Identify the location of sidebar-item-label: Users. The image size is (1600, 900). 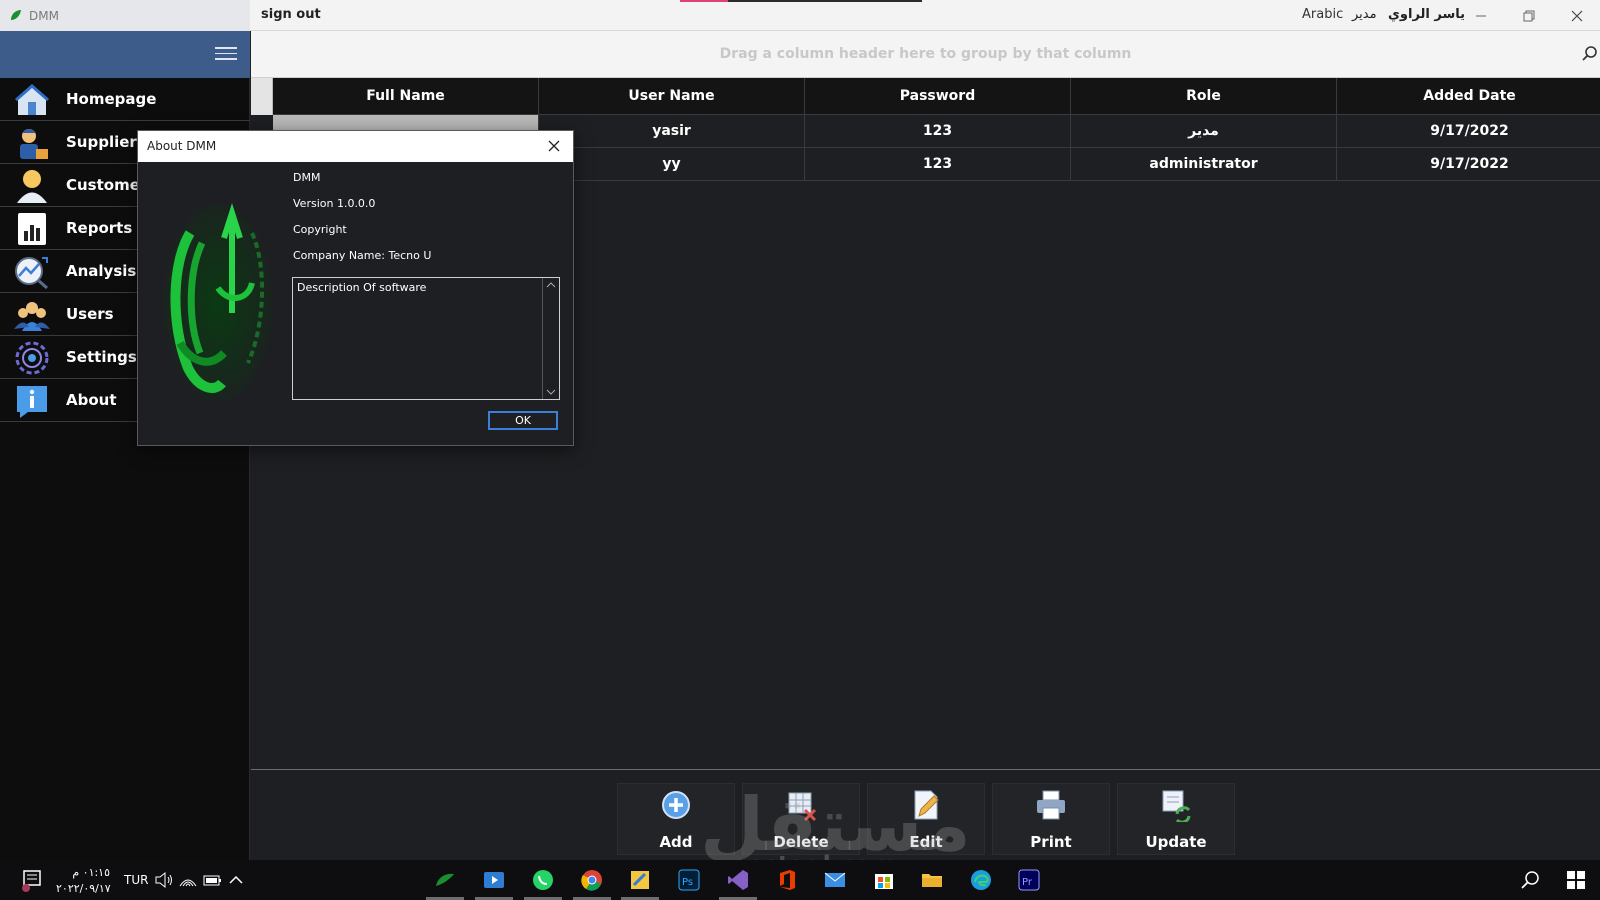
(90, 314).